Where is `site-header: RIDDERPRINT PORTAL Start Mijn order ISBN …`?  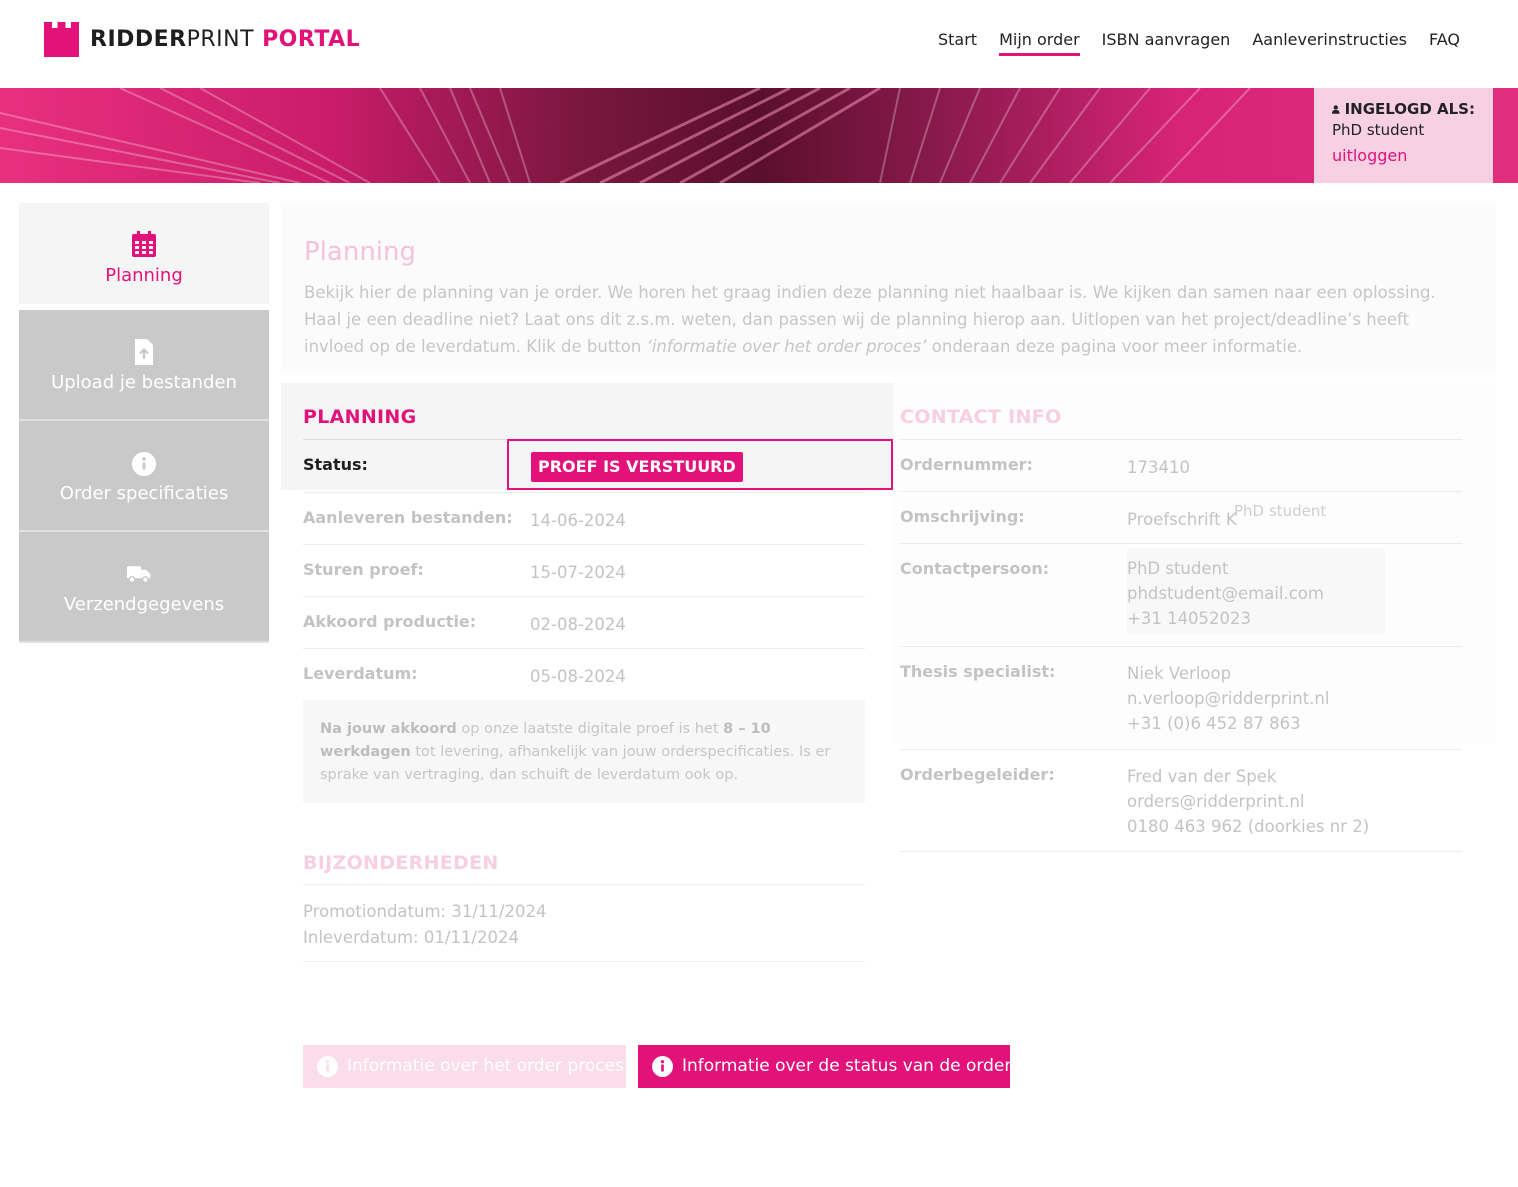
site-header: RIDDERPRINT PORTAL Start Mijn order ISBN … is located at coordinates (759, 44).